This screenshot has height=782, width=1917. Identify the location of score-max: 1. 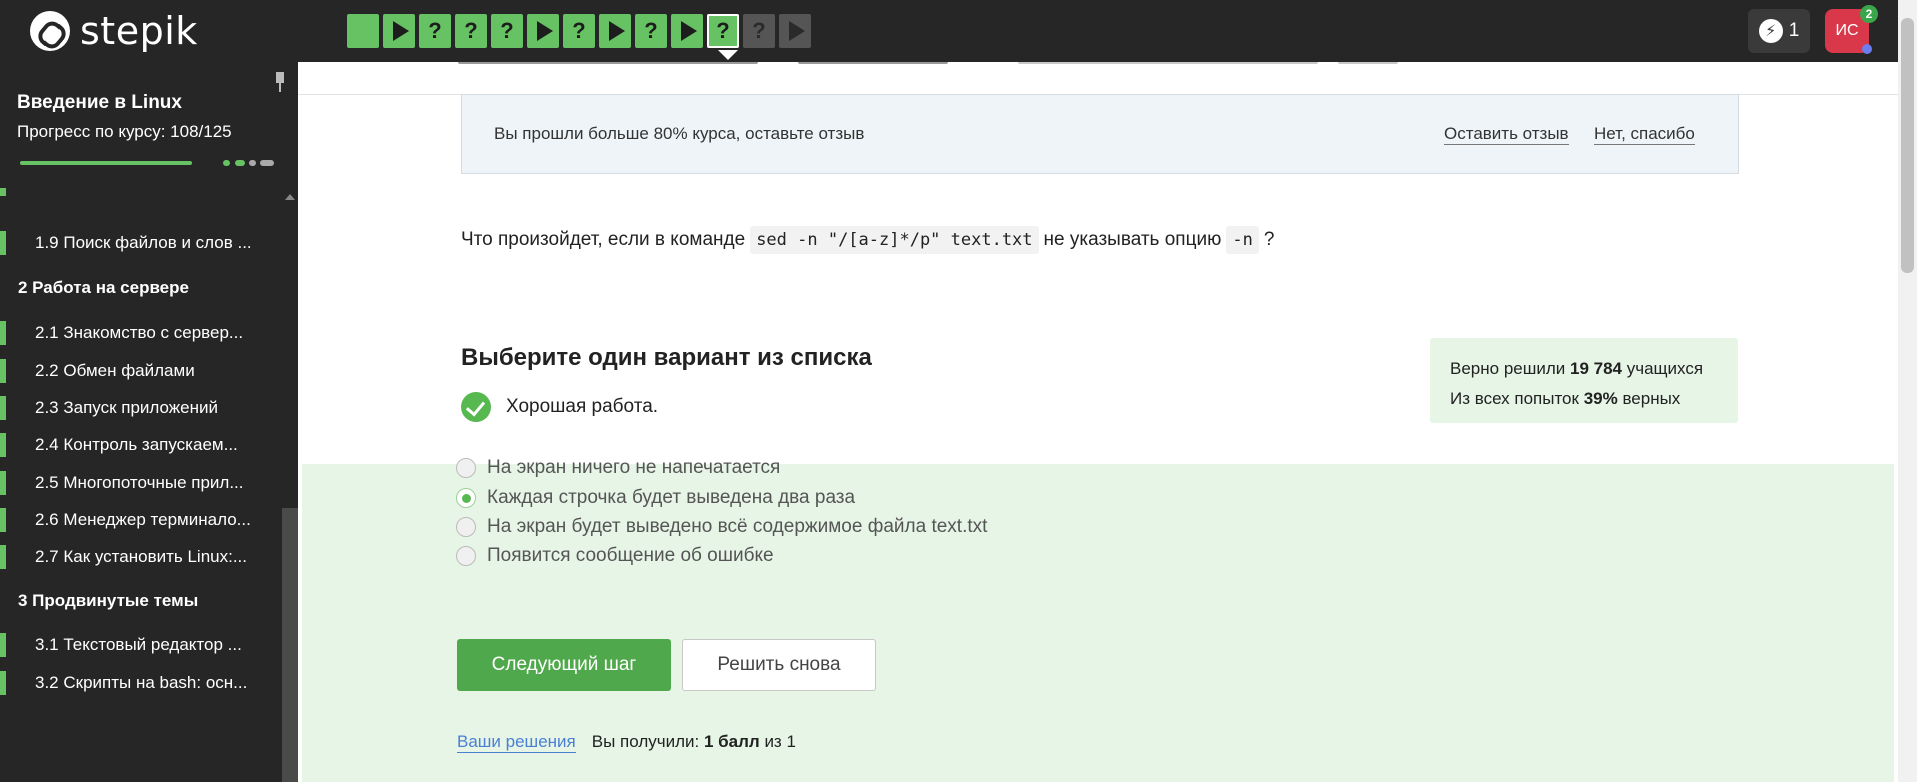
(791, 741).